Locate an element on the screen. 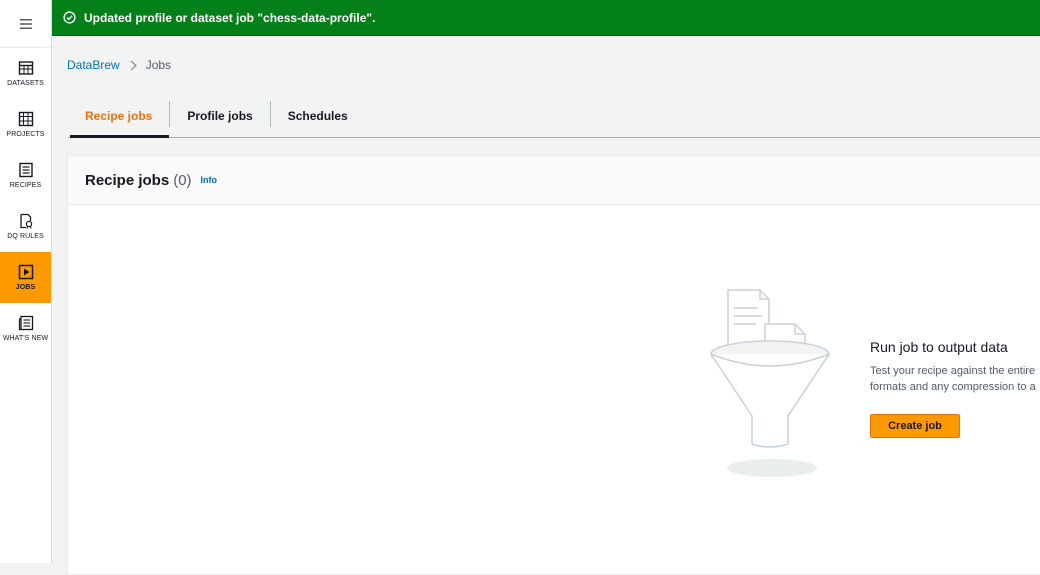 The width and height of the screenshot is (1040, 575). tab-recipe-jobs: Recipe jobs is located at coordinates (119, 116).